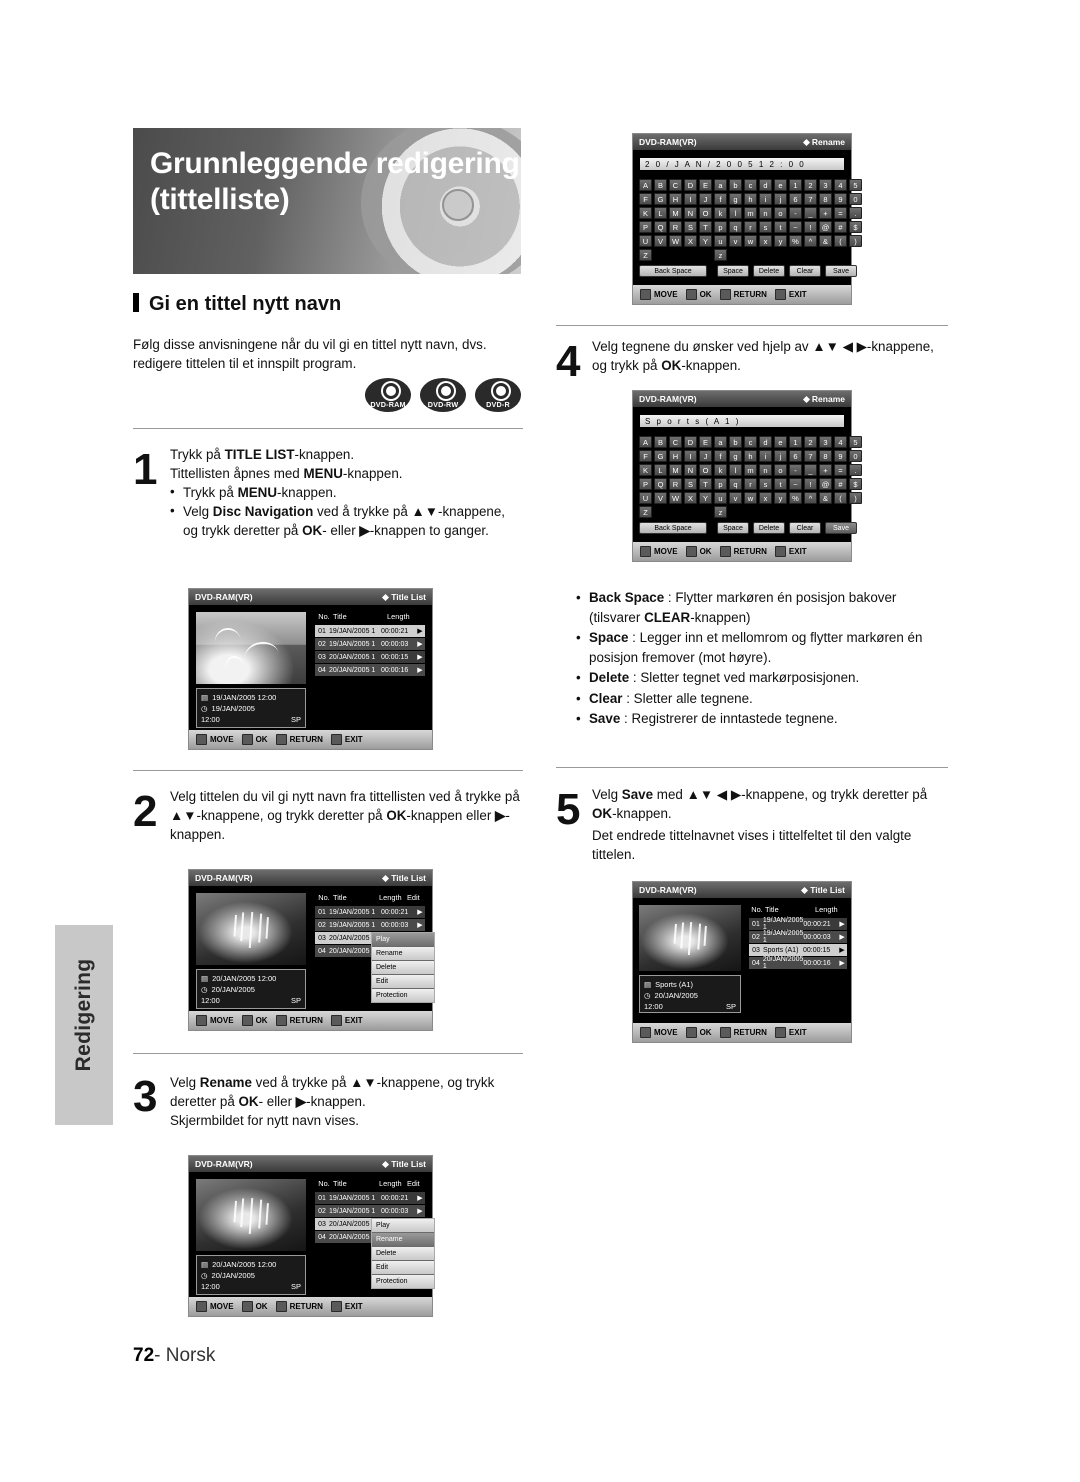  Describe the element at coordinates (645, 227) in the screenshot. I see `key-P: P` at that location.